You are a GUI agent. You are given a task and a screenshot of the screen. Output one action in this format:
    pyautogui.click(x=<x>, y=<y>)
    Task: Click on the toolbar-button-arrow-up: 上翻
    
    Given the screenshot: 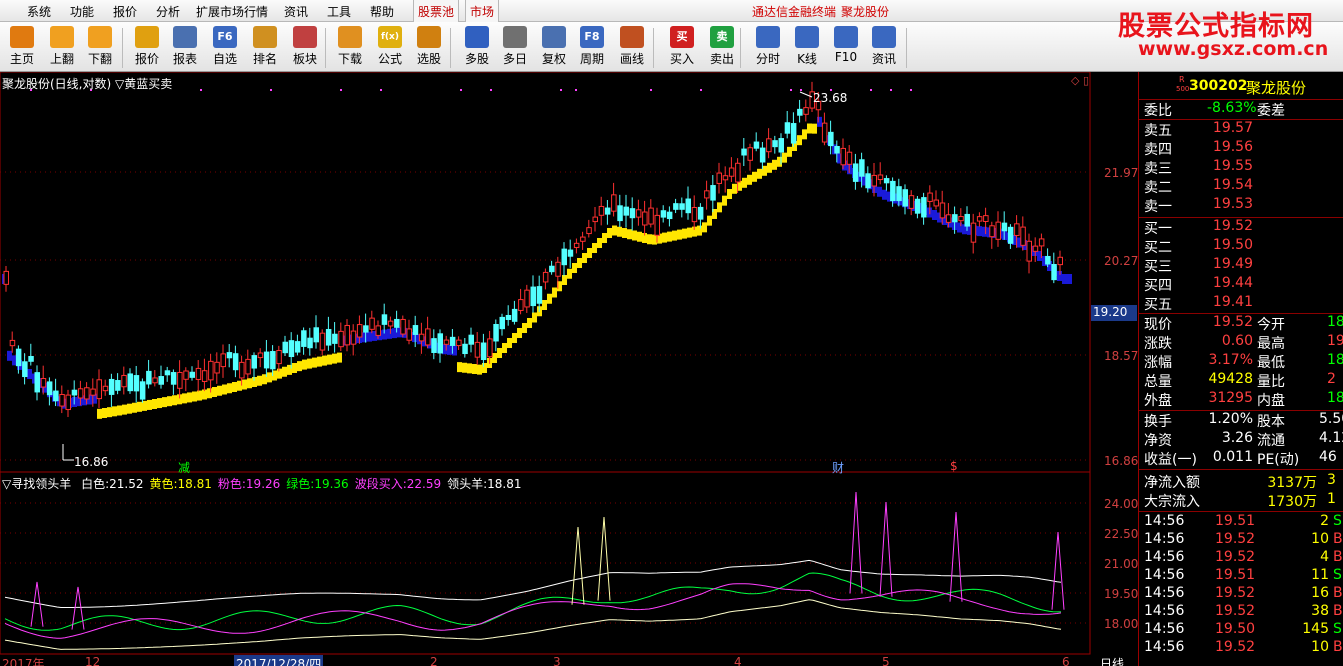 What is the action you would take?
    pyautogui.click(x=62, y=47)
    